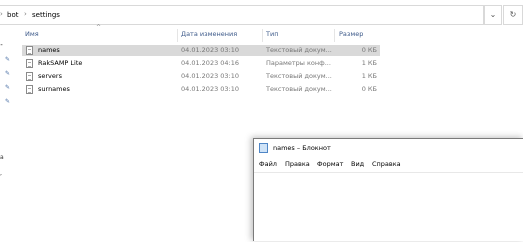 This screenshot has width=523, height=242. What do you see at coordinates (1, 173) in the screenshot?
I see `nav-item-partial: ‚` at bounding box center [1, 173].